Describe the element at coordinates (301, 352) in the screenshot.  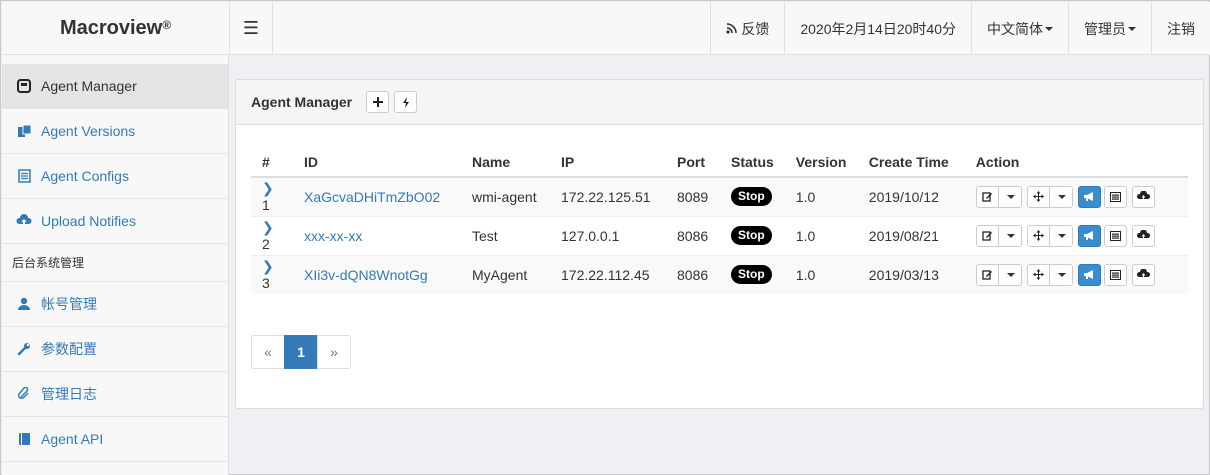
I see `page-button-current: 1` at that location.